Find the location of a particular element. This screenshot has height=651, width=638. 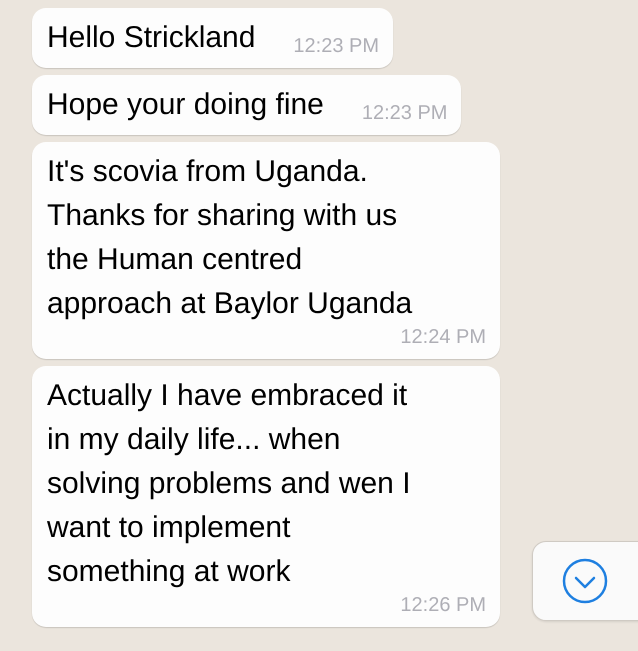

message-text: Hello Strickland is located at coordinates (151, 38).